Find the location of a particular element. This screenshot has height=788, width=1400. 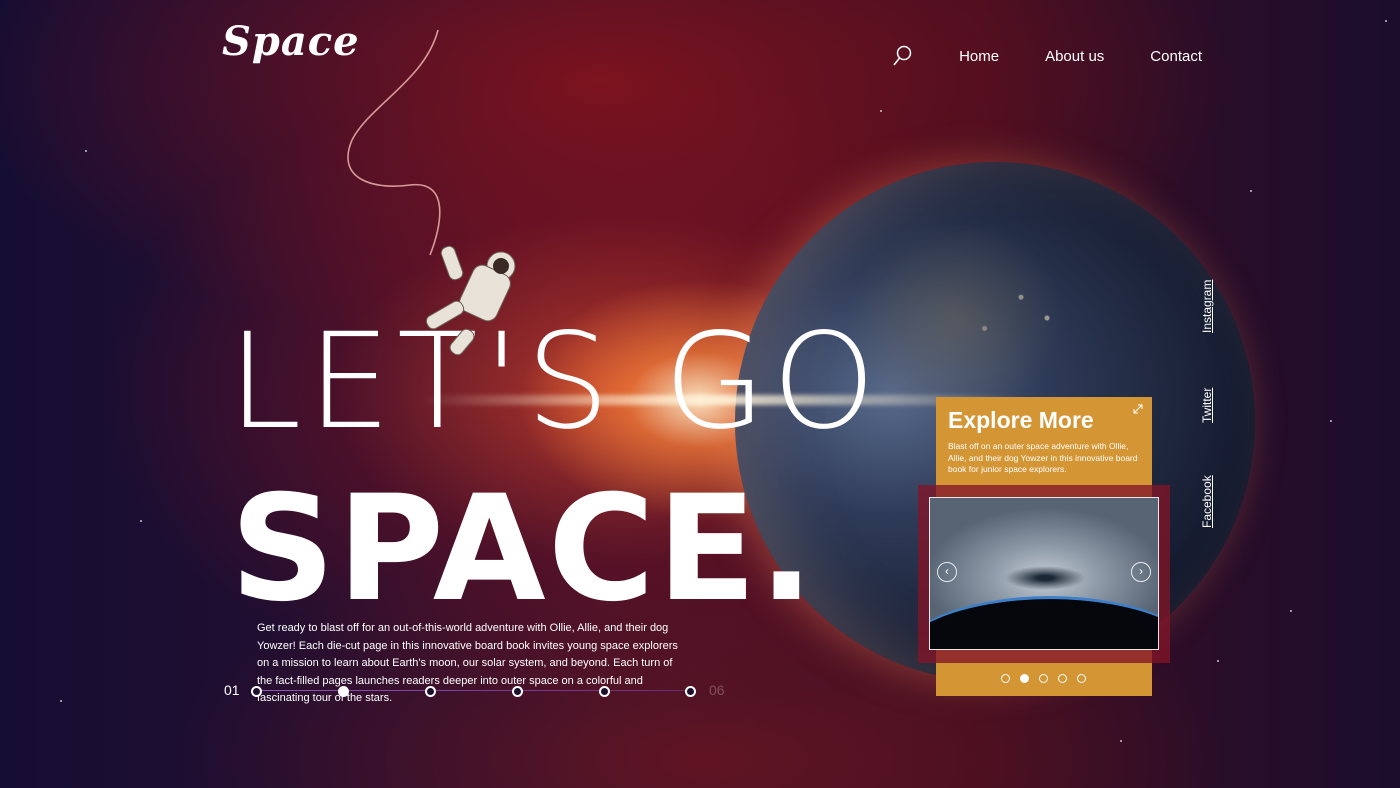

hero-headline-line2: SPACE. is located at coordinates (523, 548).